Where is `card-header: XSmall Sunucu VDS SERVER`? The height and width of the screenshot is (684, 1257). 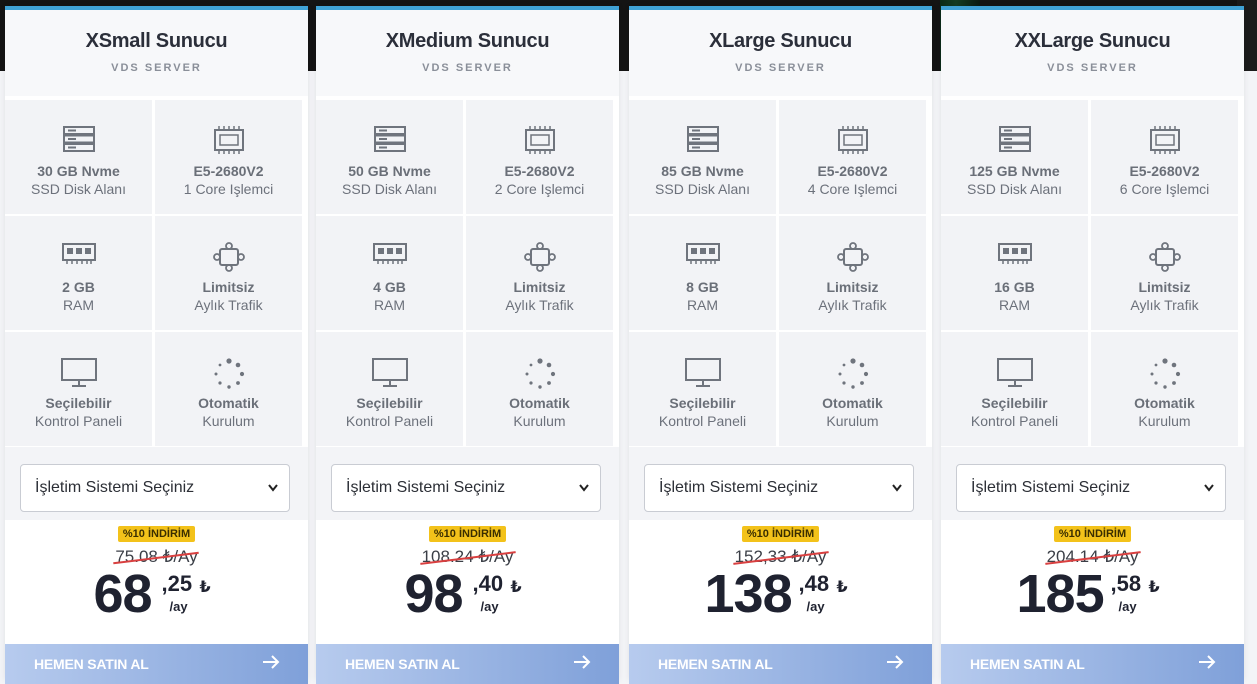 card-header: XSmall Sunucu VDS SERVER is located at coordinates (156, 53).